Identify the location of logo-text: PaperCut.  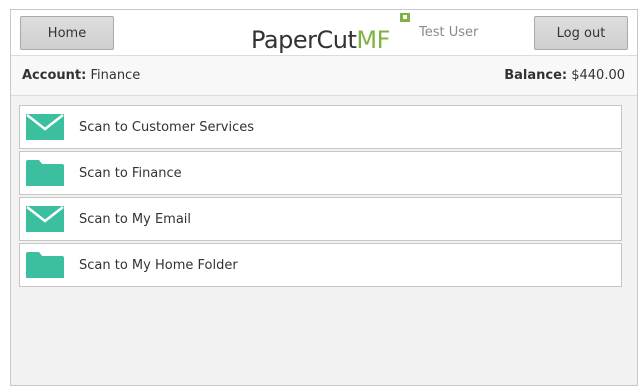
(304, 40).